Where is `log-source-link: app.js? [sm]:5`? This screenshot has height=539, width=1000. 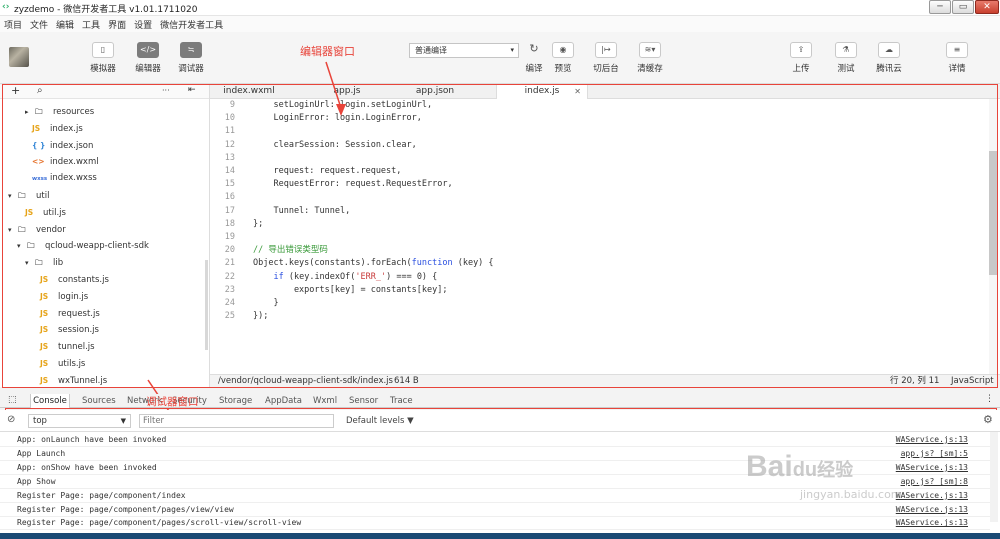
log-source-link: app.js? [sm]:5 is located at coordinates (934, 454).